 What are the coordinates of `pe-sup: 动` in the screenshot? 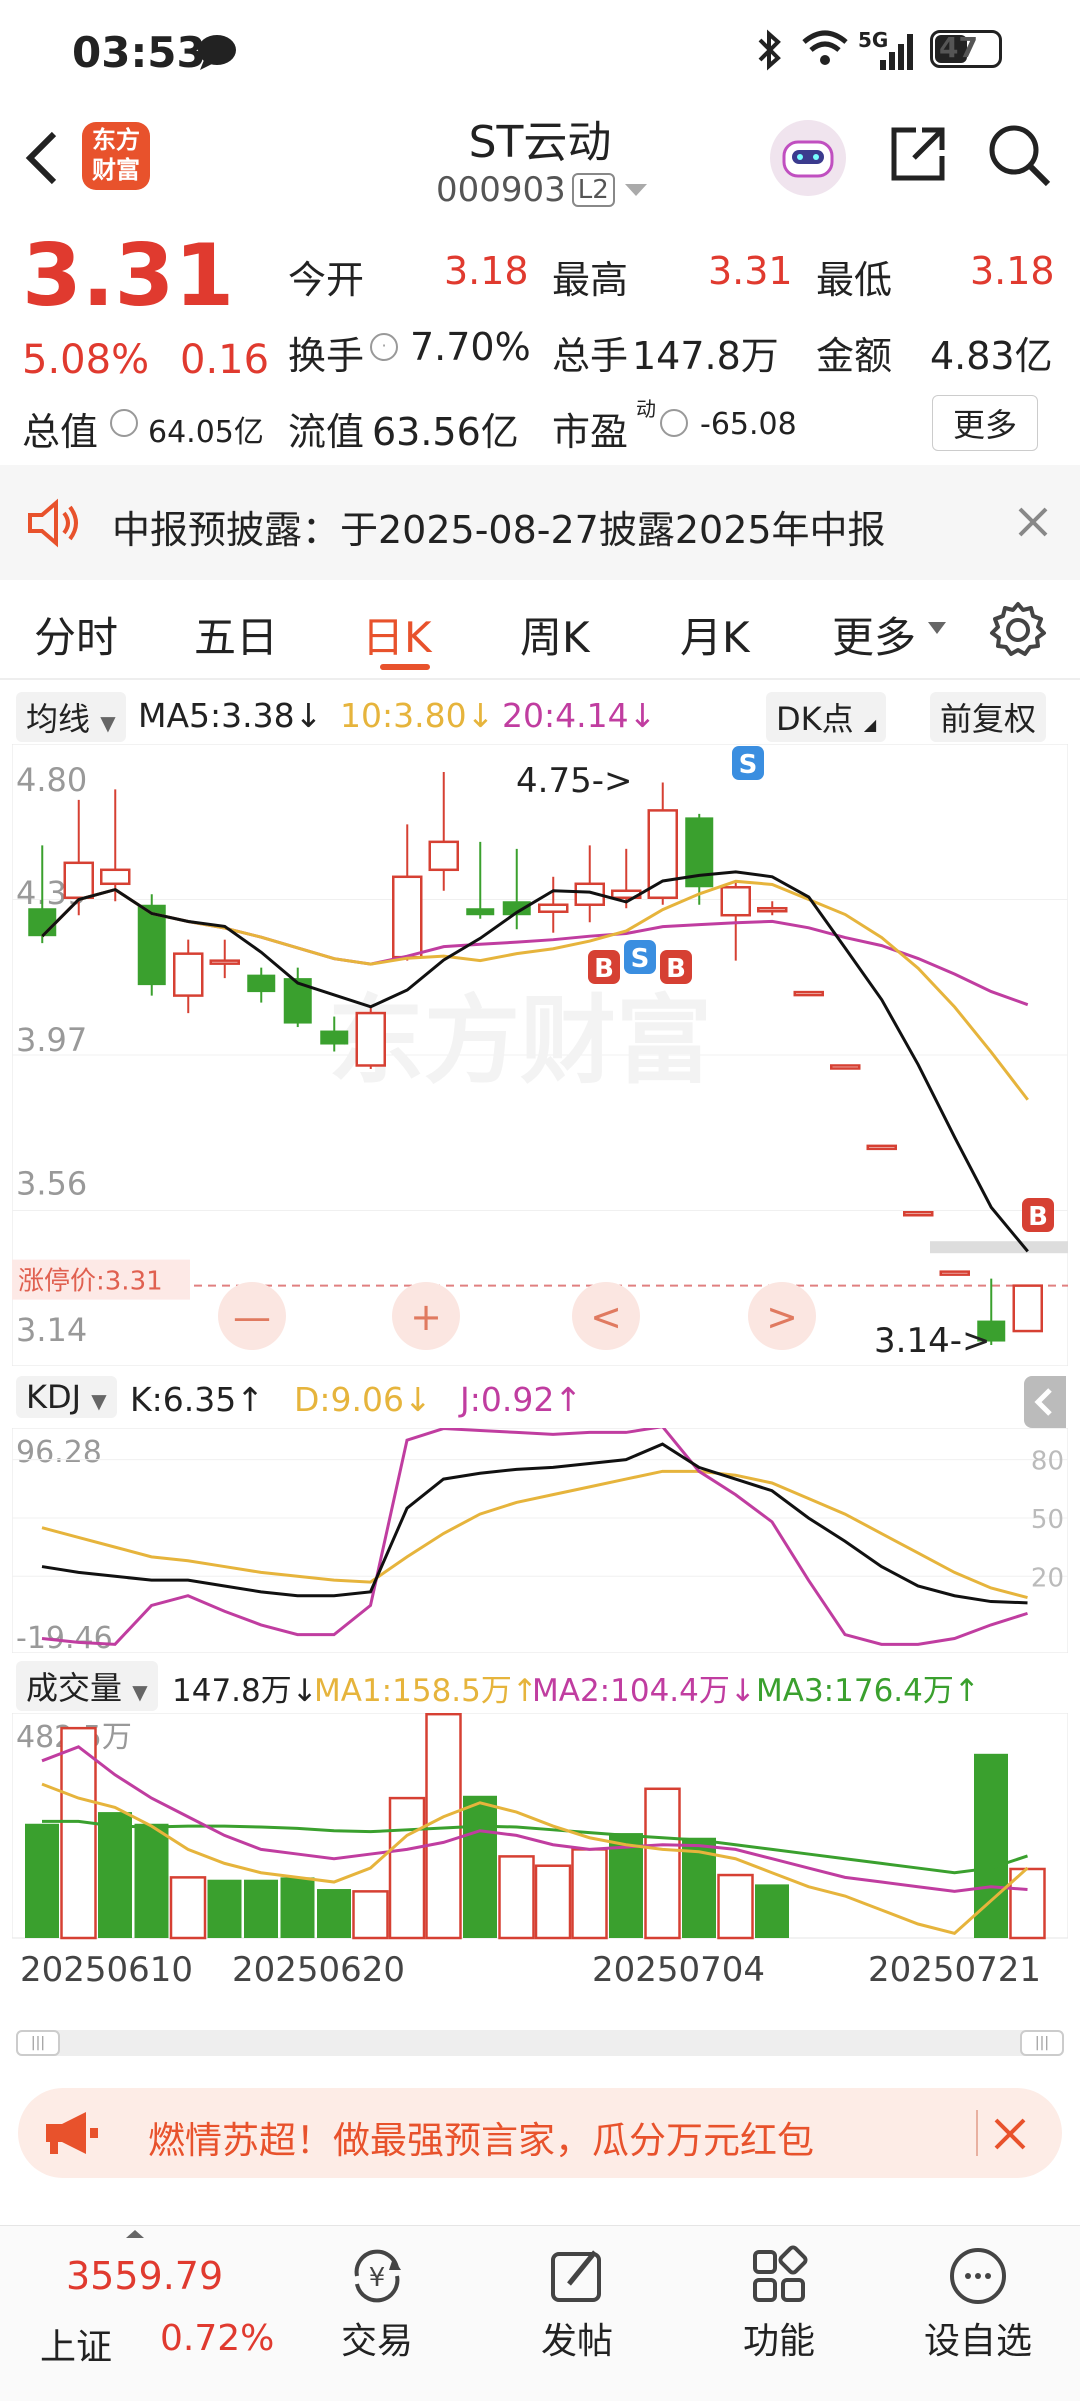 It's located at (646, 409).